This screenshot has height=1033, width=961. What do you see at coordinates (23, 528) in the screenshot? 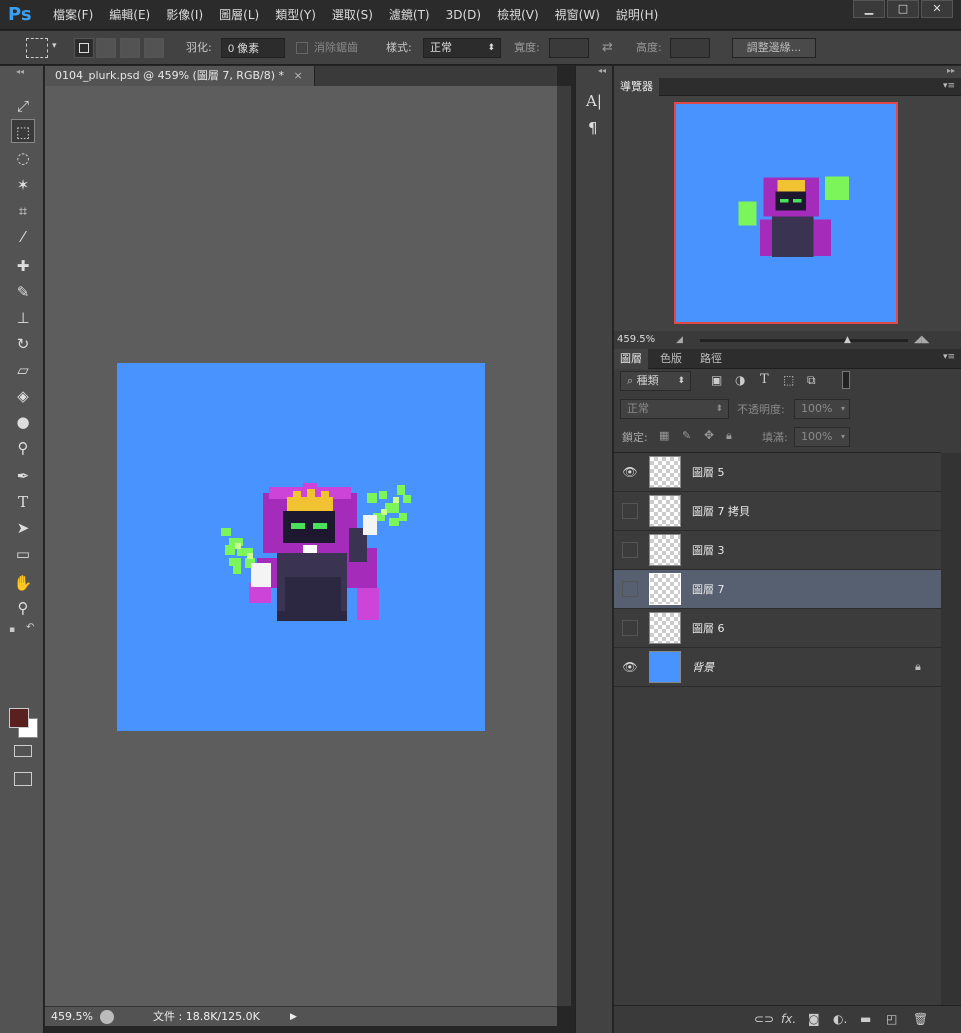
I see `path-selection-tool-icon: ➤` at bounding box center [23, 528].